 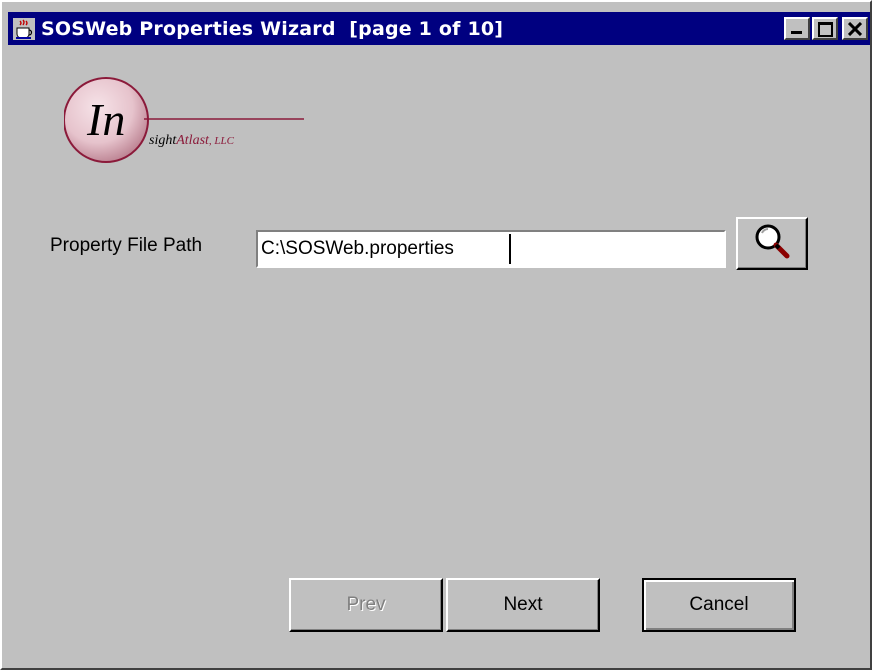 What do you see at coordinates (188, 121) in the screenshot?
I see `company-logo: In sightAtlast, LLC` at bounding box center [188, 121].